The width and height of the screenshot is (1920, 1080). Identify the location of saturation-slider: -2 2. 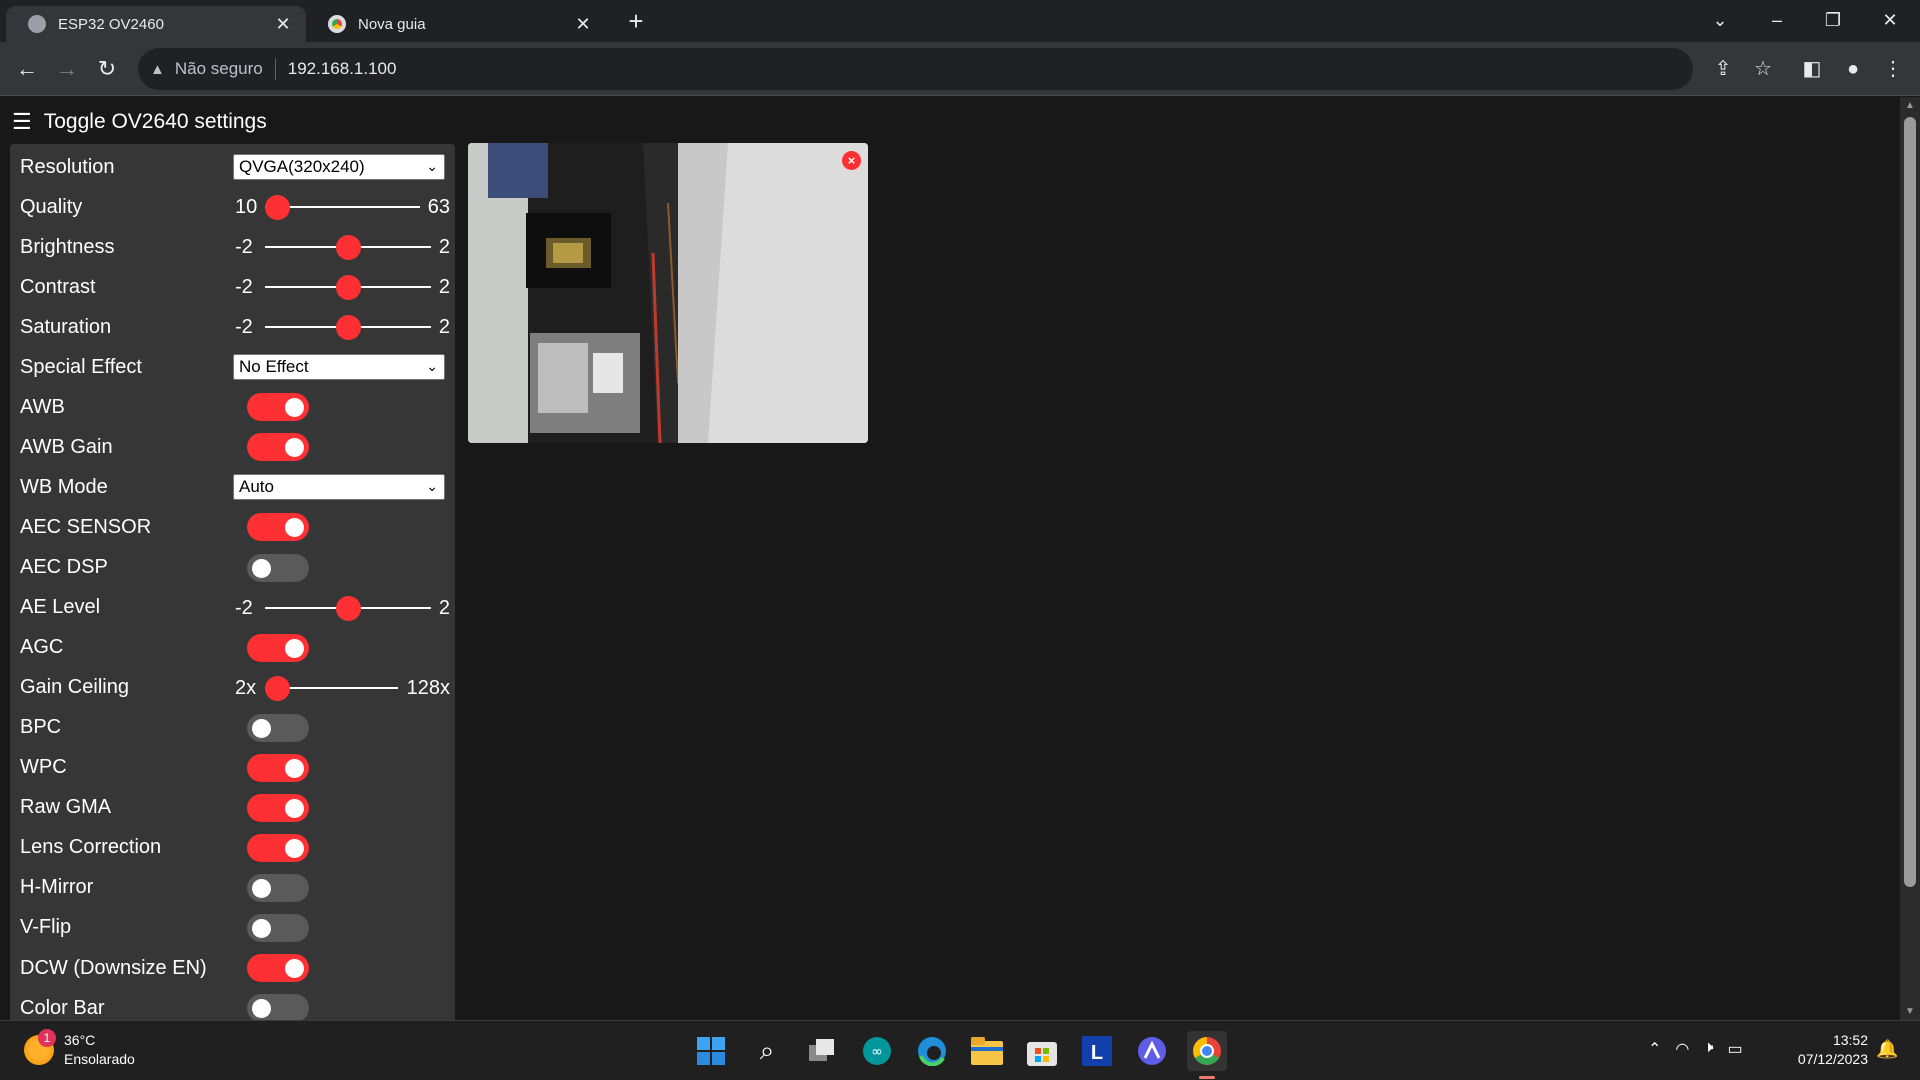
(342, 327).